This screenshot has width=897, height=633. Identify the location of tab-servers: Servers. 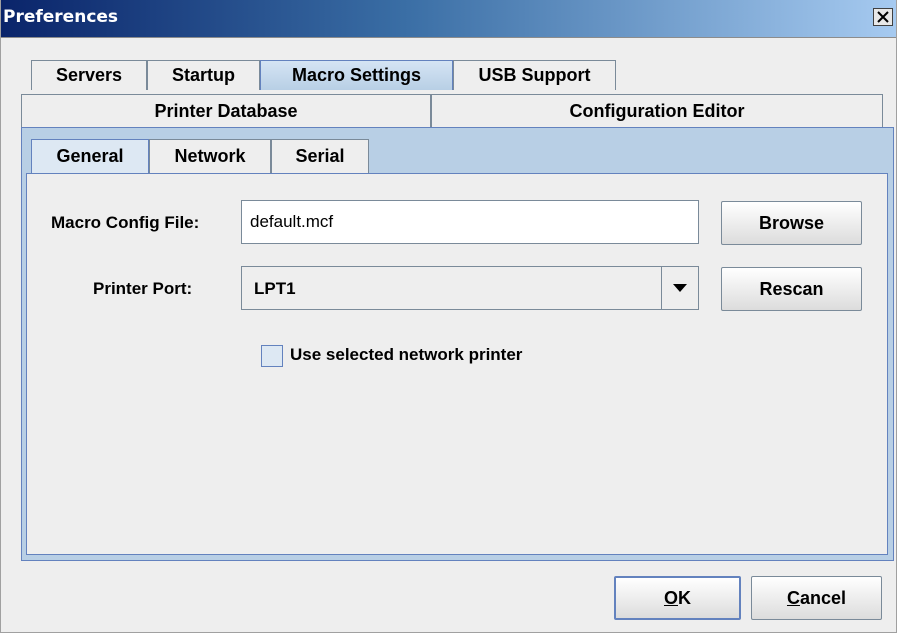
(89, 75).